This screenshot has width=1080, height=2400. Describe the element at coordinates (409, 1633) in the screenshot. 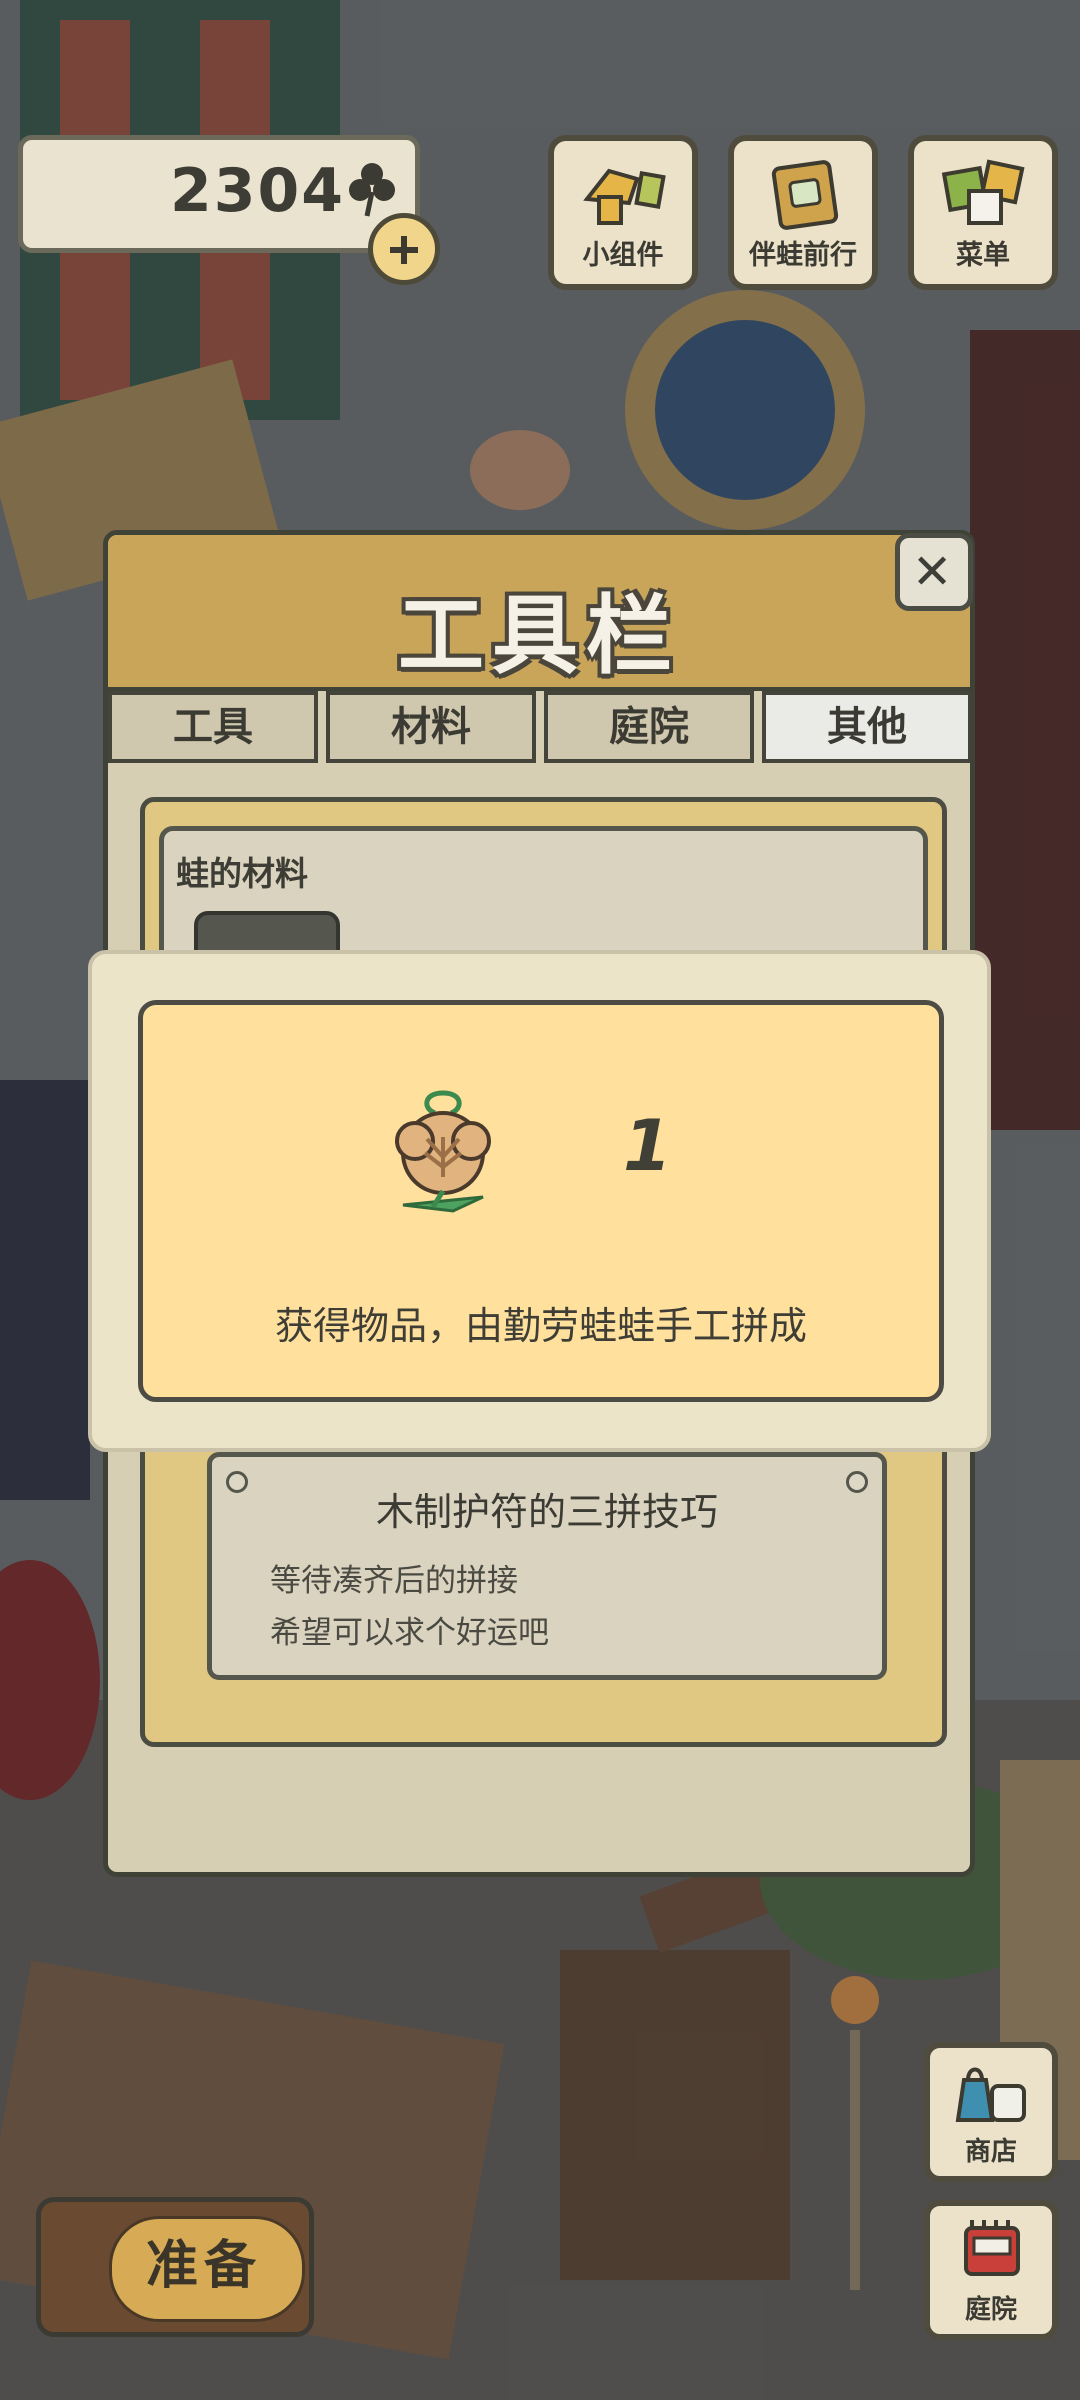

I see `item-description-line: 希望可以求个好运吧` at that location.